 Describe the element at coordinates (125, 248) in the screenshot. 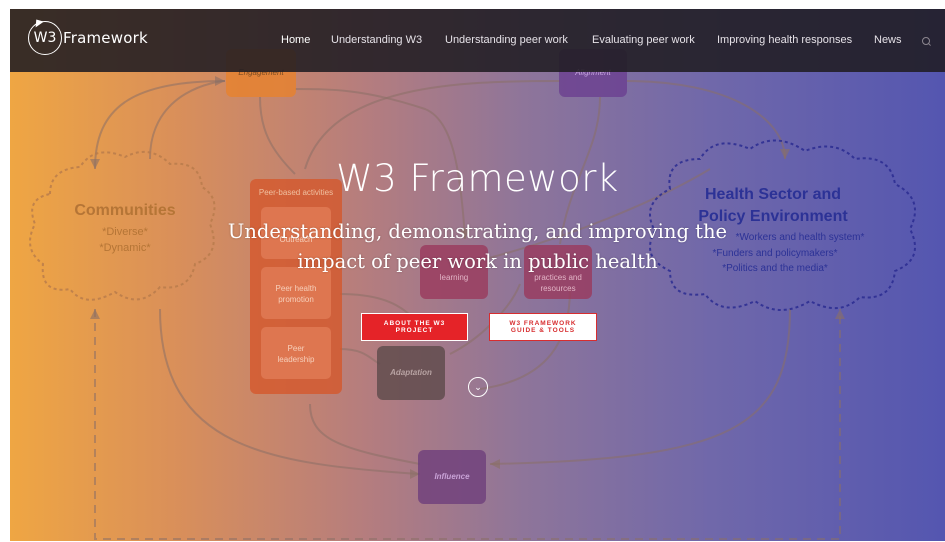

I see `communities-line-2: *Dynamic*` at that location.